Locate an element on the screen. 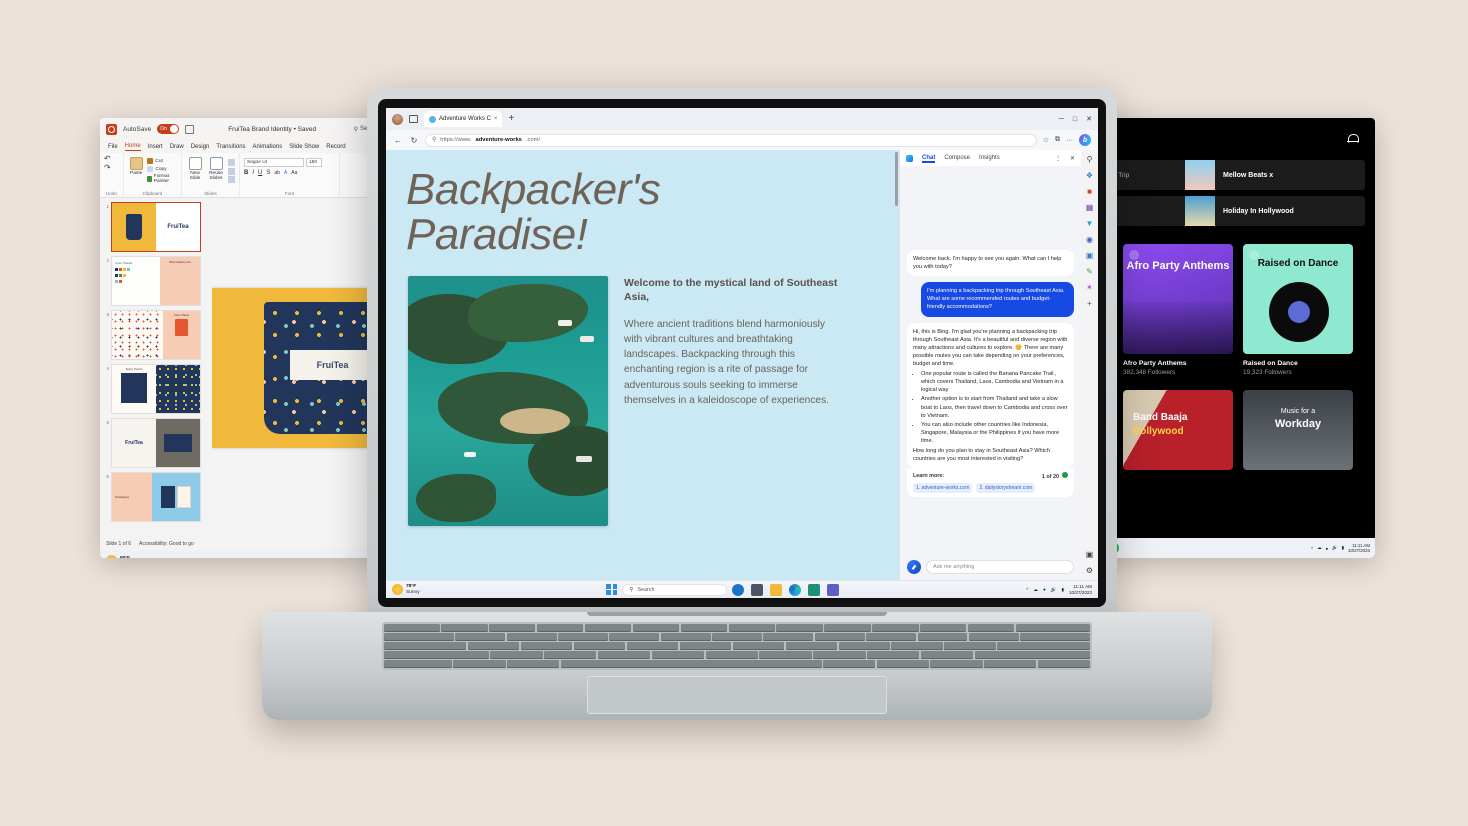  taskbar-search-input: ⚲ Search is located at coordinates (675, 589).